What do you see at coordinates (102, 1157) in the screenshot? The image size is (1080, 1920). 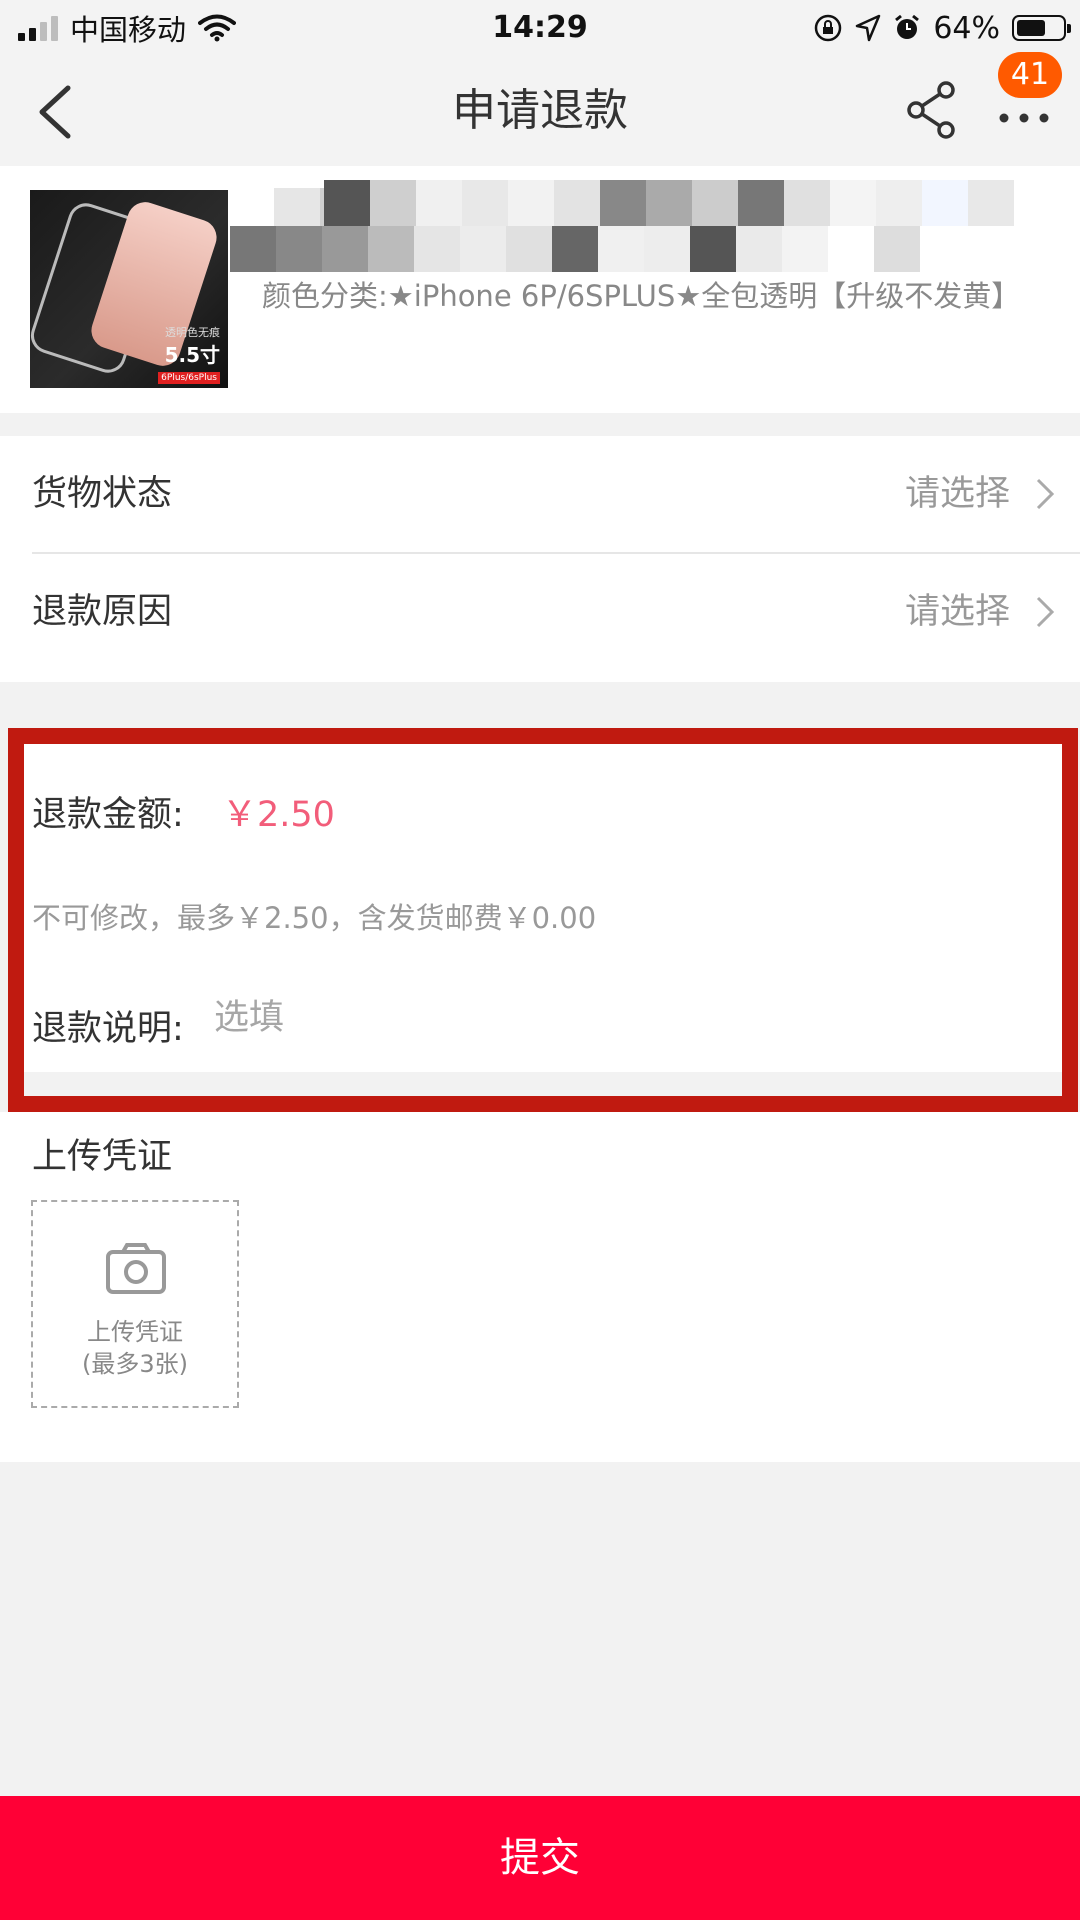 I see `upload-title: 上传凭证` at bounding box center [102, 1157].